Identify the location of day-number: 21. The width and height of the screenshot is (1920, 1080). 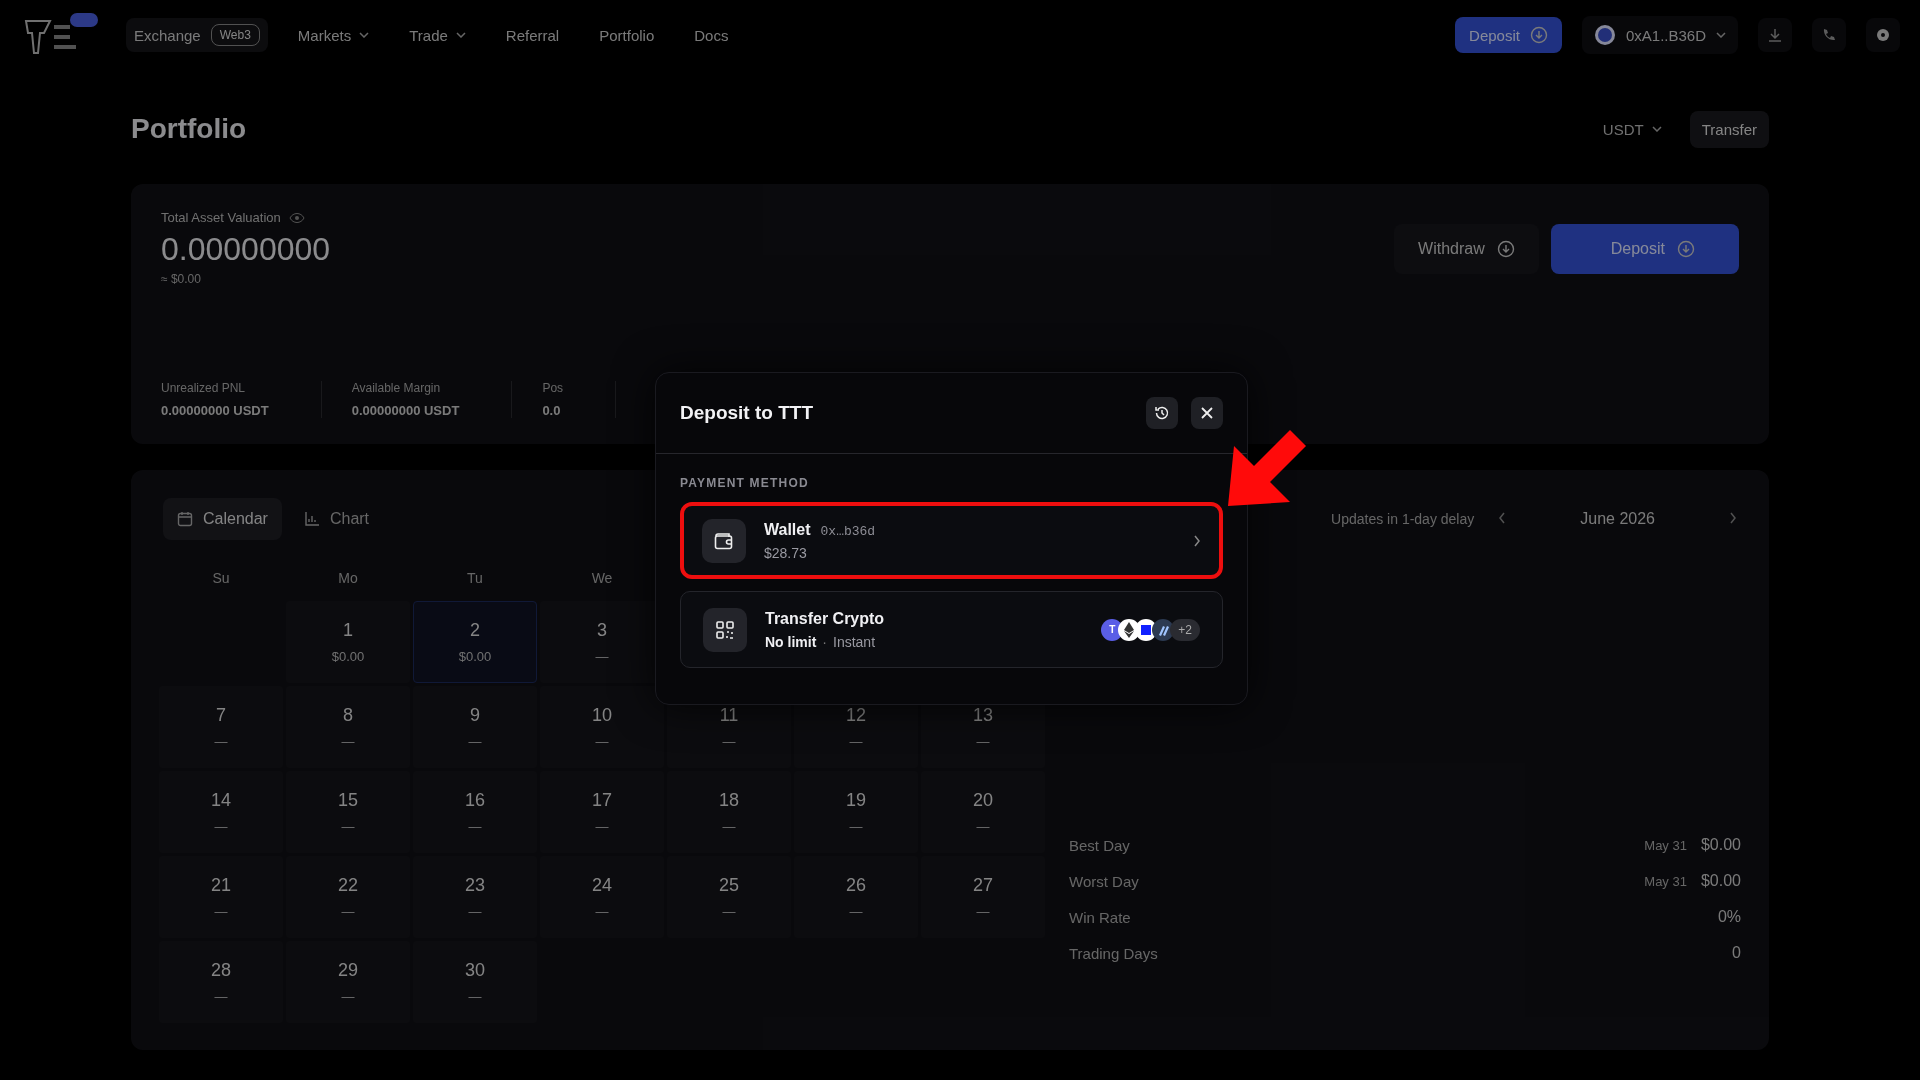
(221, 885).